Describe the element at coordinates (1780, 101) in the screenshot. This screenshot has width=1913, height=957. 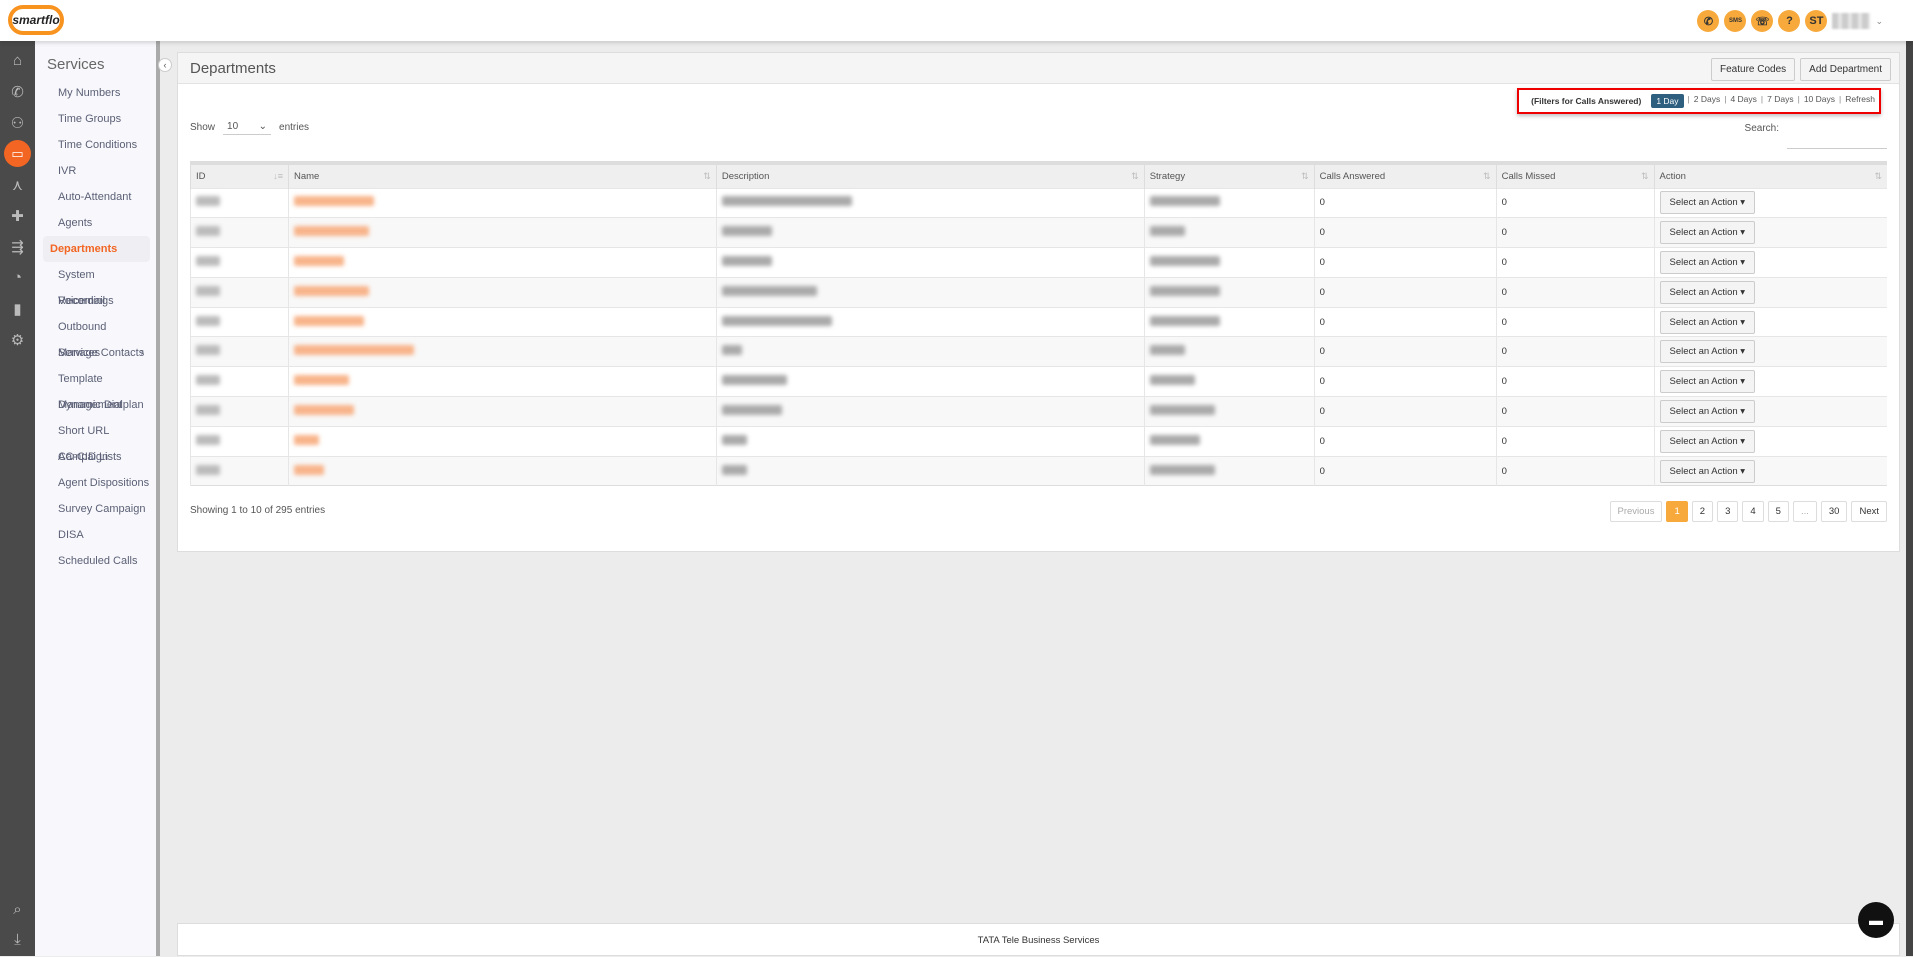
I see `filter-7-days: 7 Days` at that location.